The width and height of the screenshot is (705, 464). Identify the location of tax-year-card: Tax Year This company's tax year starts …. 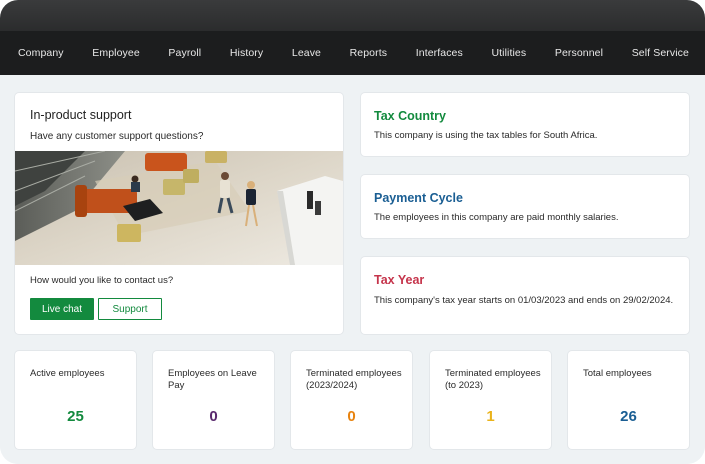
(525, 295).